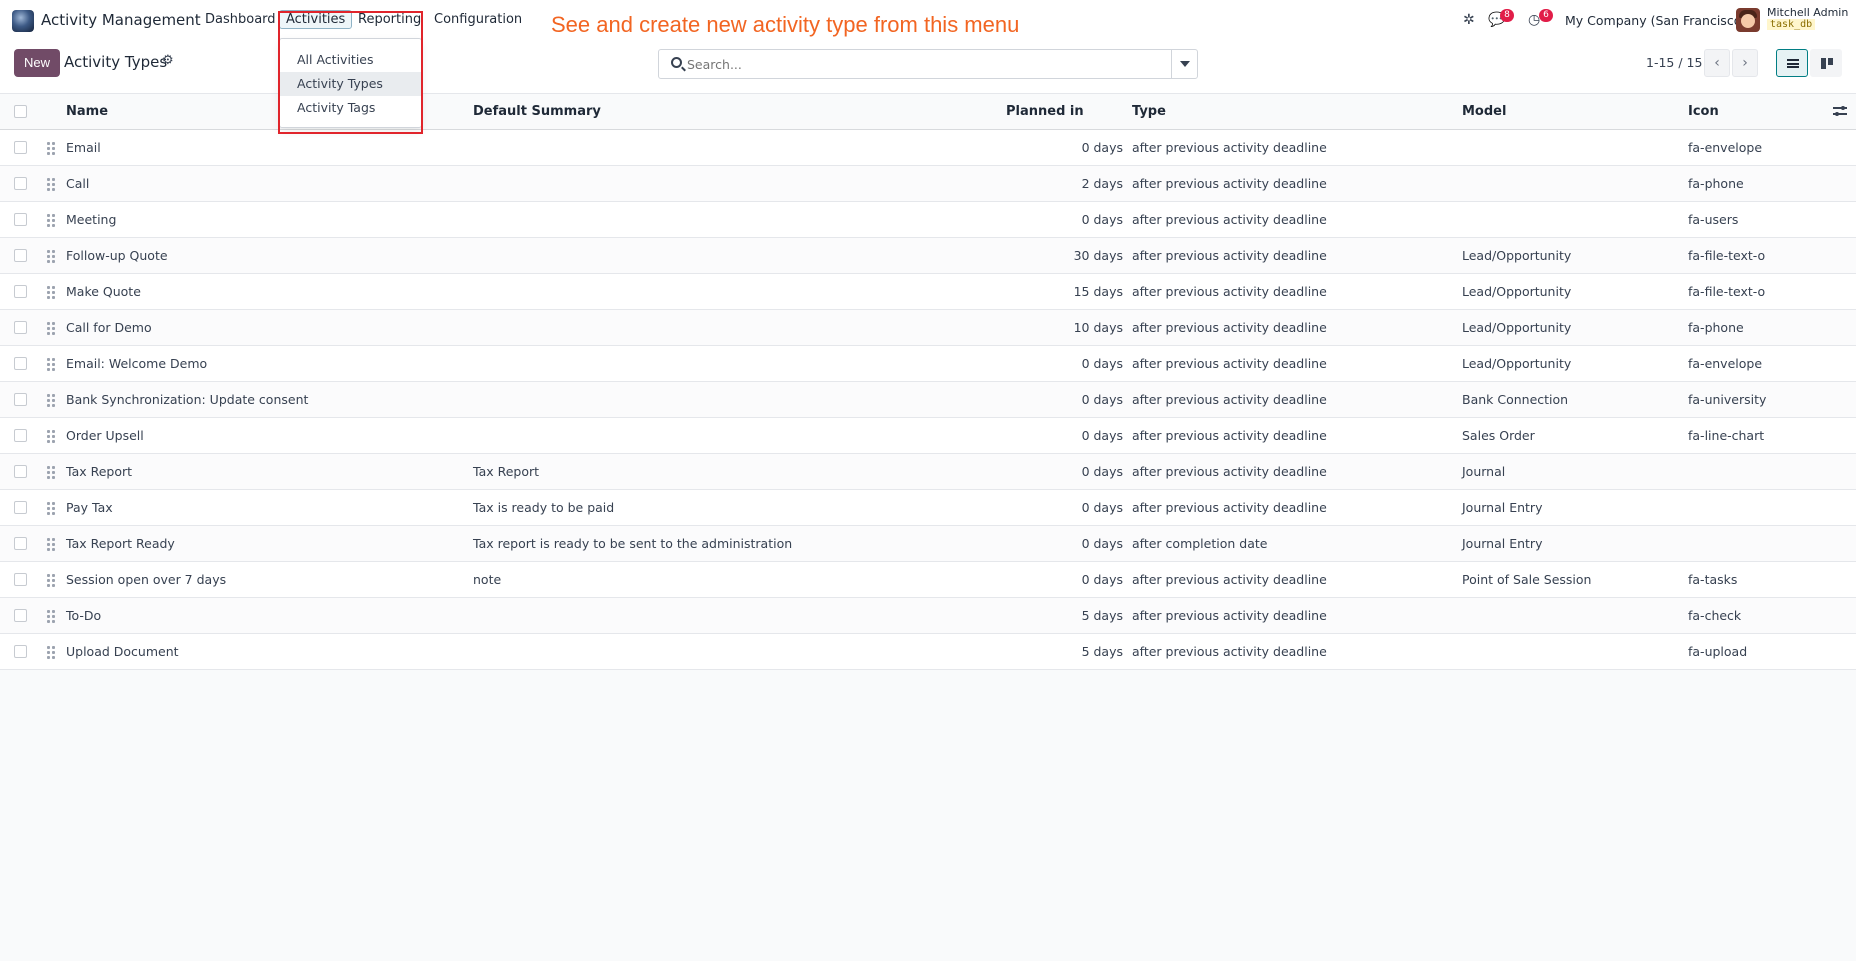  What do you see at coordinates (1713, 219) in the screenshot?
I see `cell-icon: fa-users` at bounding box center [1713, 219].